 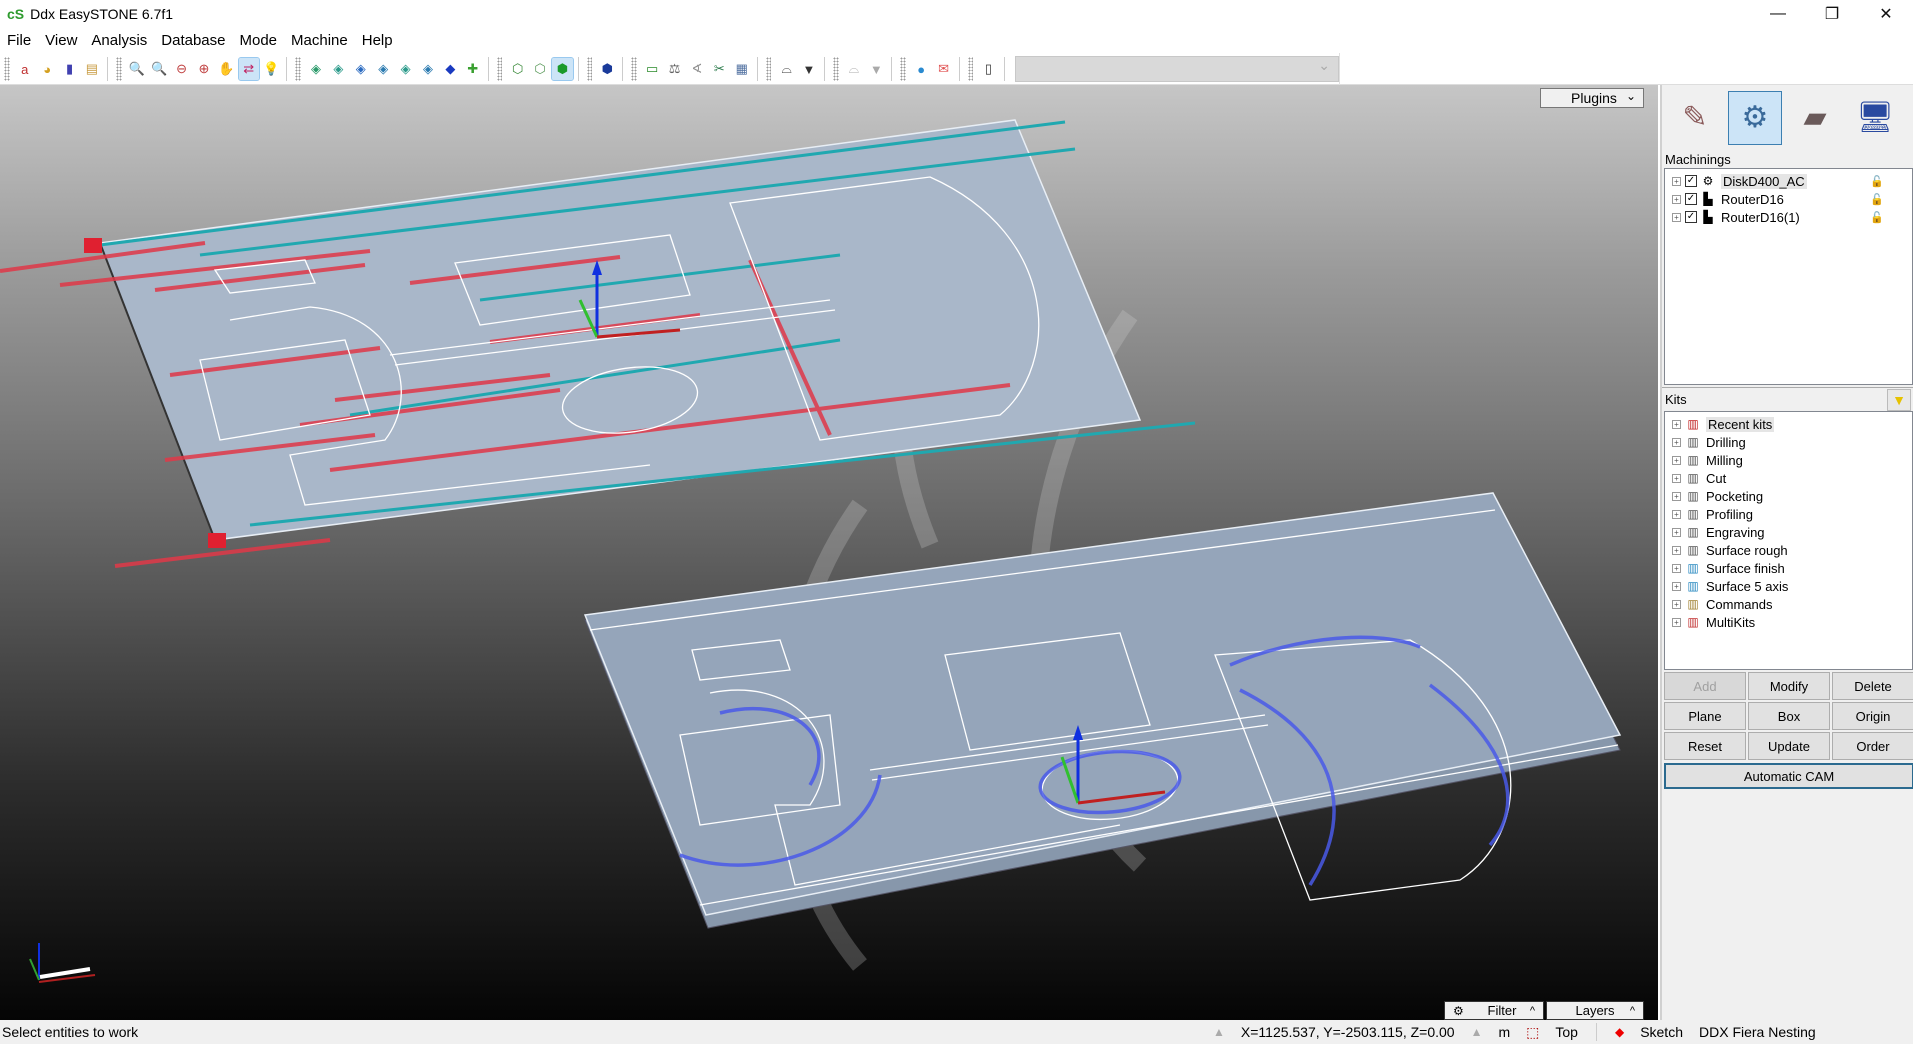 I want to click on machining-item: + ✓ ▙ RouterD16 🔓, so click(x=1788, y=199).